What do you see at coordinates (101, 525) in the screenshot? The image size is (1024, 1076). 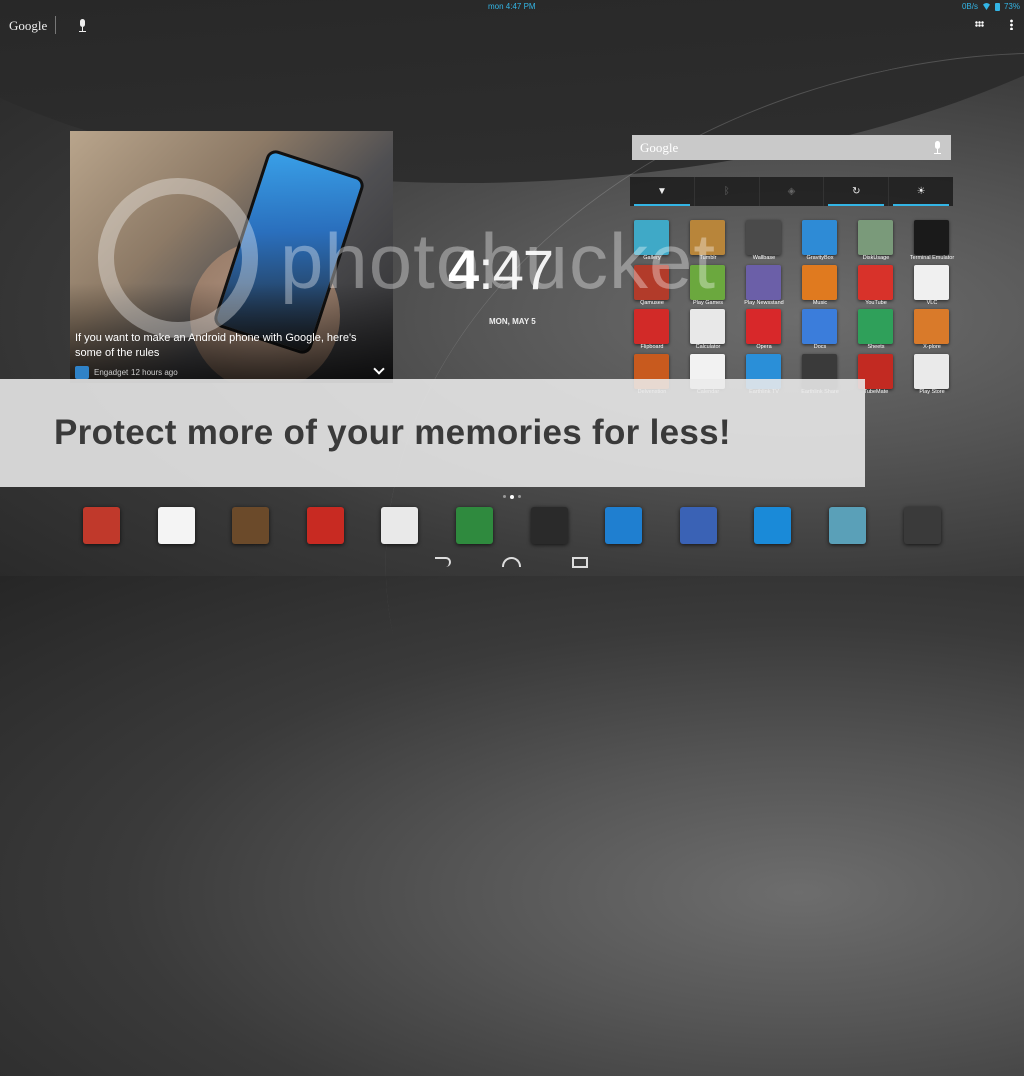 I see `chrome-icon` at bounding box center [101, 525].